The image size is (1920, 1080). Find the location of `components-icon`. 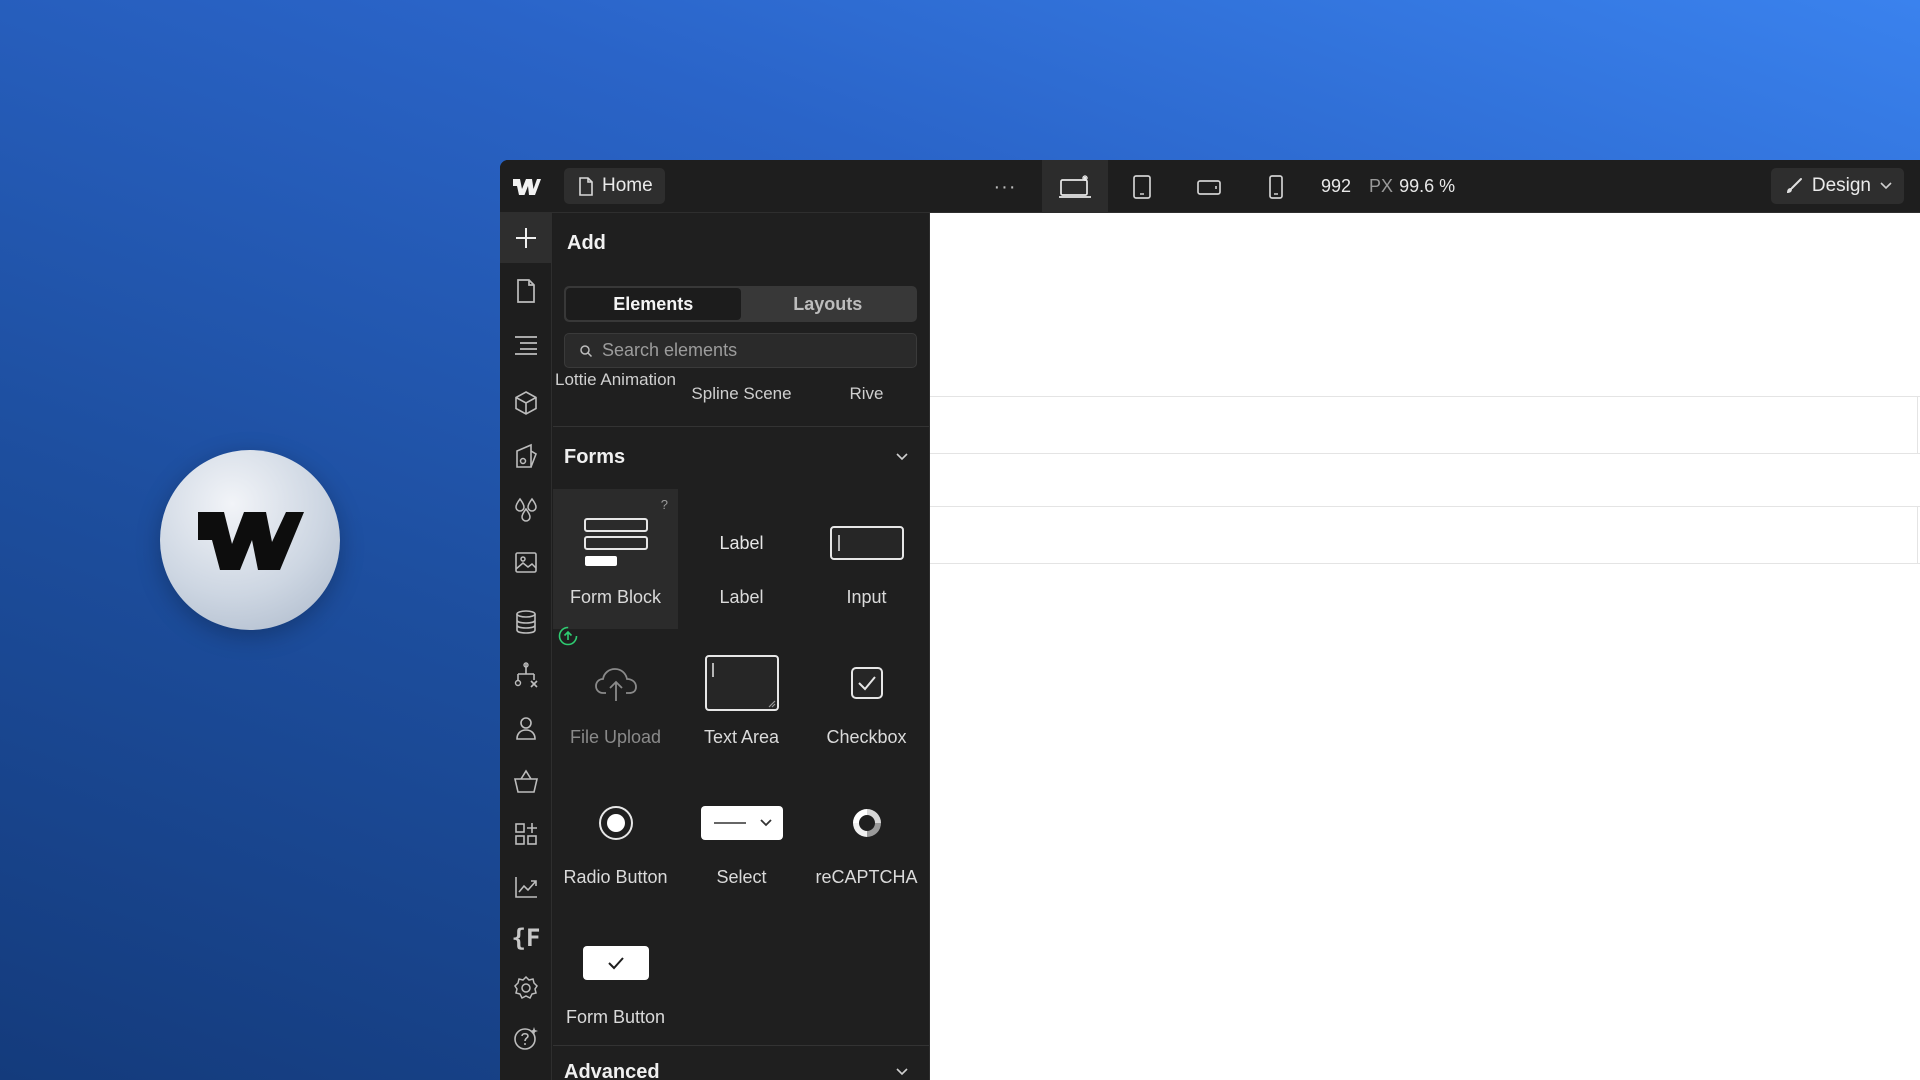

components-icon is located at coordinates (526, 403).